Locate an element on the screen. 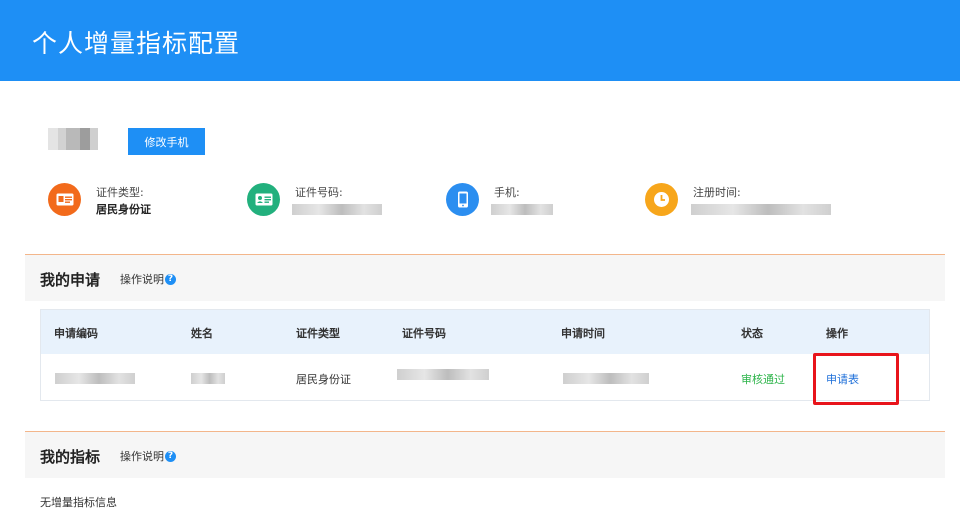  clock-icon is located at coordinates (661, 199).